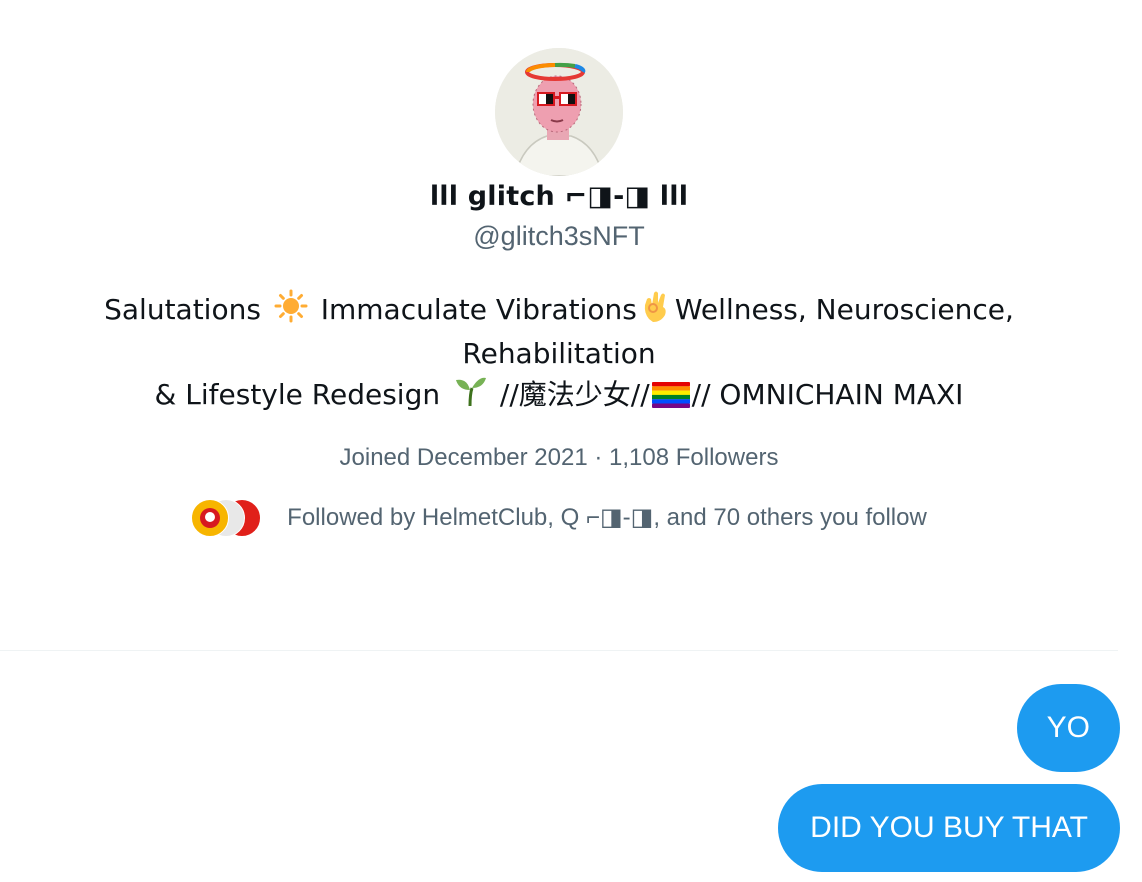  What do you see at coordinates (297, 394) in the screenshot?
I see `bio-text: & Lifestyle Redesign` at bounding box center [297, 394].